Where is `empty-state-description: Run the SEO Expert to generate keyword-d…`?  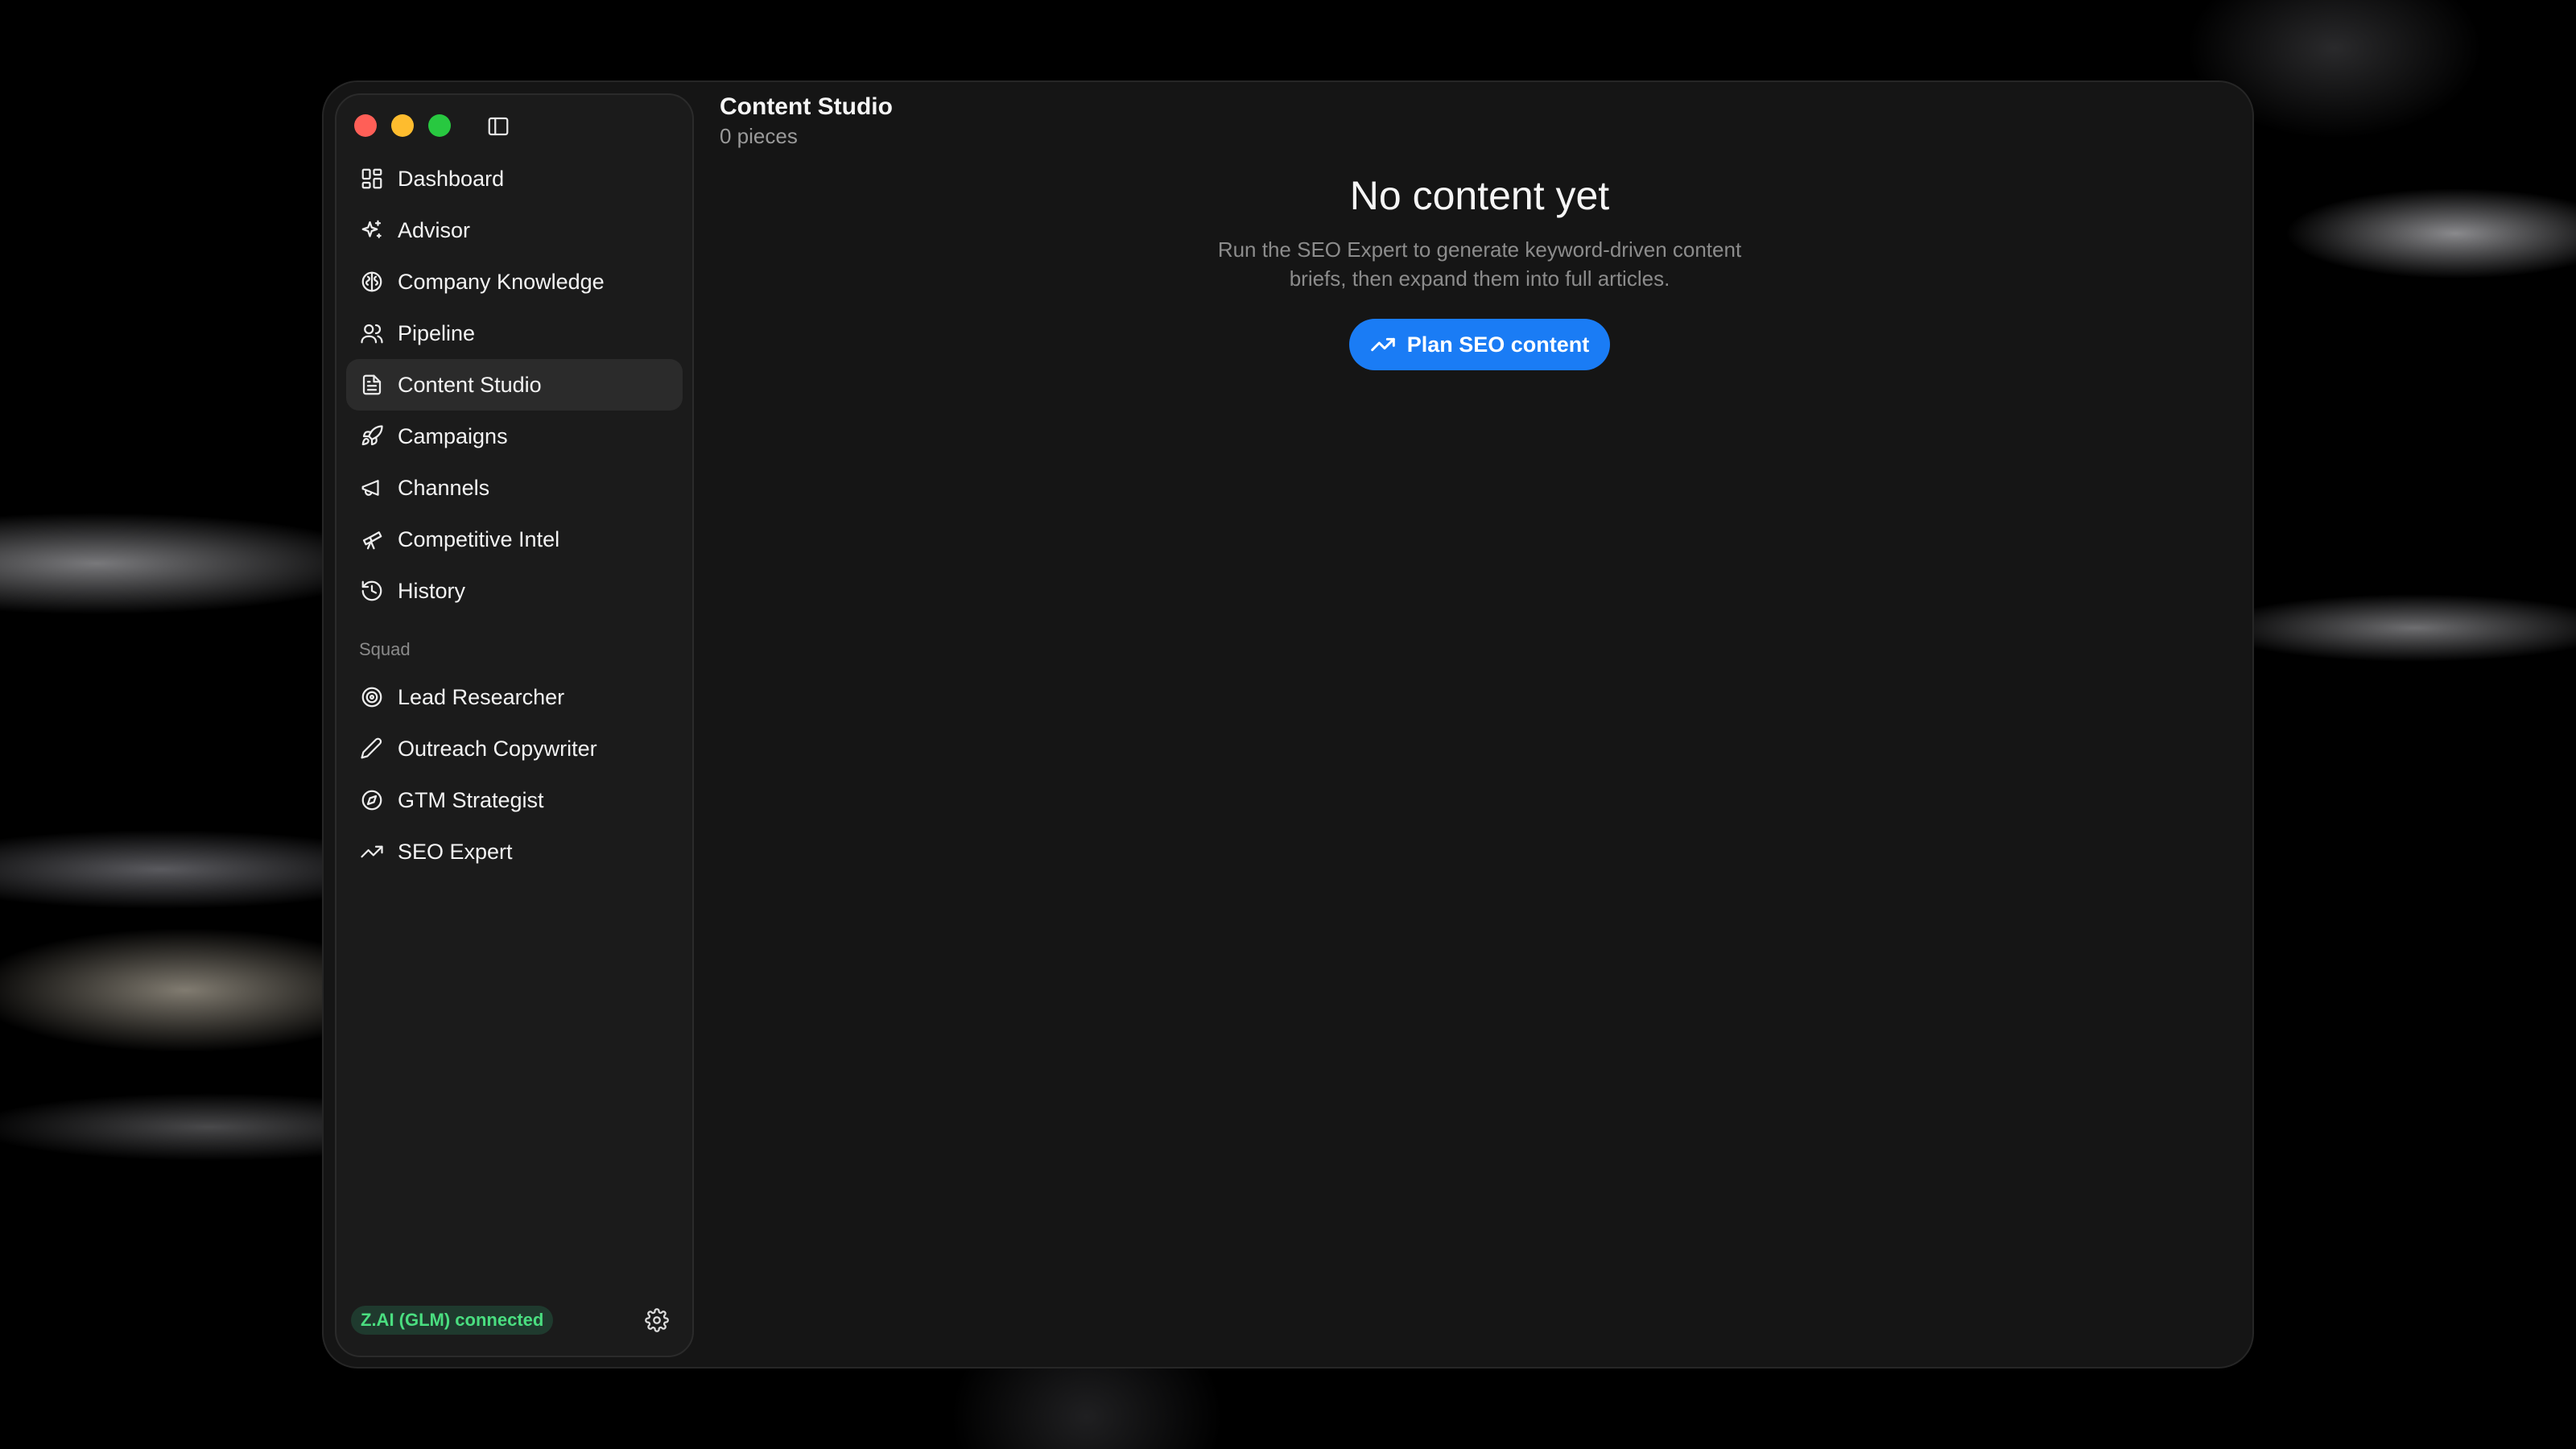 empty-state-description: Run the SEO Expert to generate keyword-d… is located at coordinates (1479, 264).